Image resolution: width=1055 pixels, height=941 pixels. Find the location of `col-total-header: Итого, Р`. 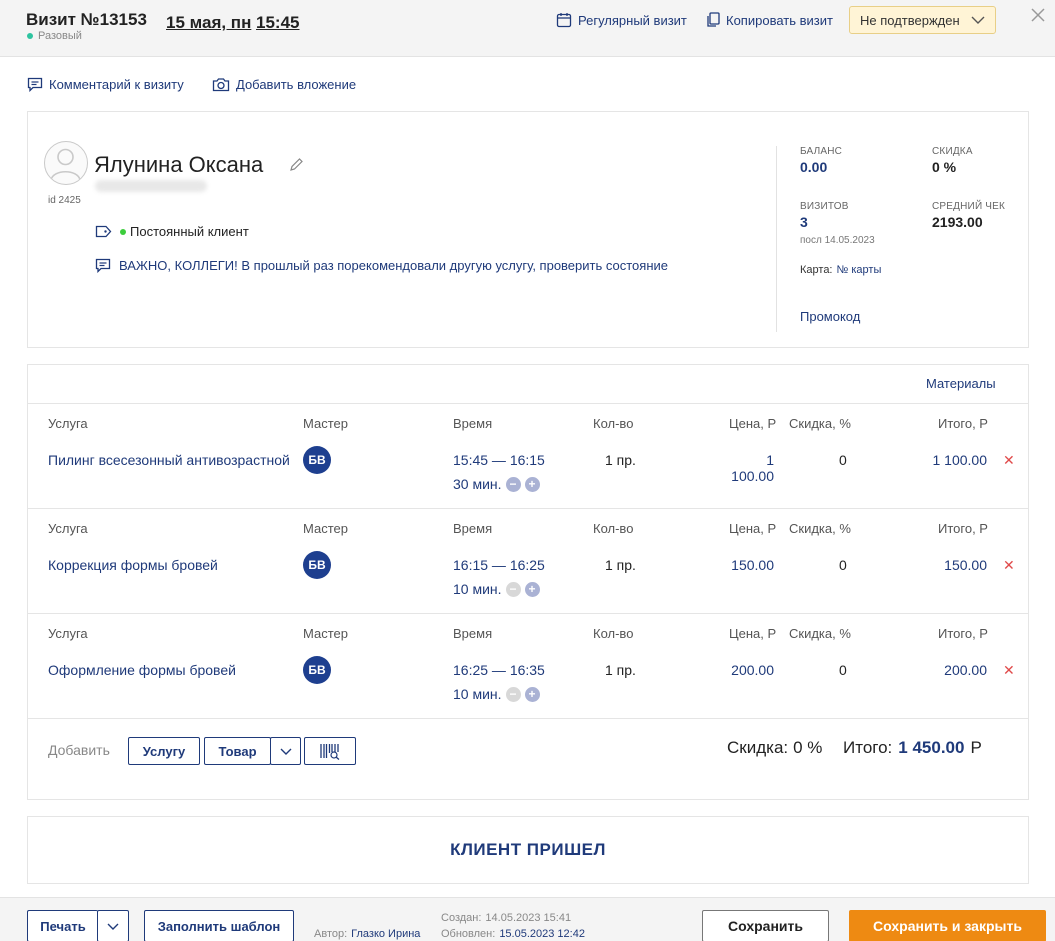

col-total-header: Итого, Р is located at coordinates (963, 633).